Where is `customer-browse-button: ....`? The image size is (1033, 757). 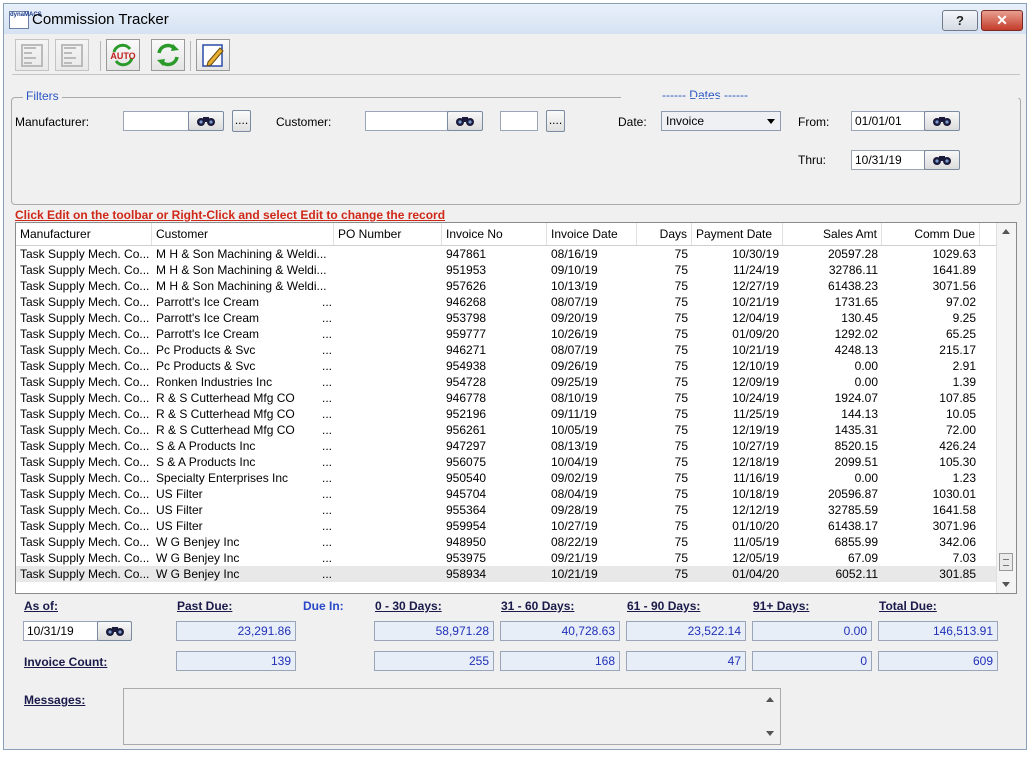
customer-browse-button: .... is located at coordinates (555, 121).